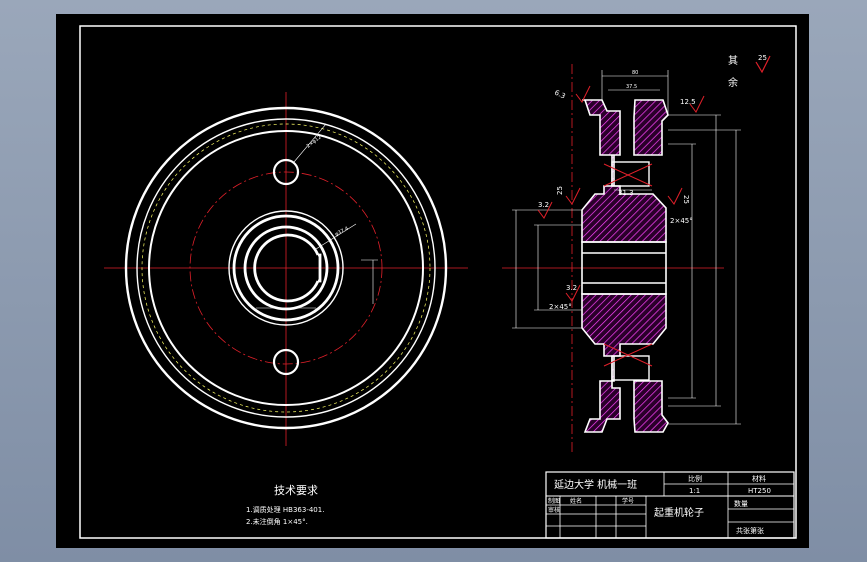 Image resolution: width=867 pixels, height=562 pixels. I want to click on other-label-1: 其, so click(733, 61).